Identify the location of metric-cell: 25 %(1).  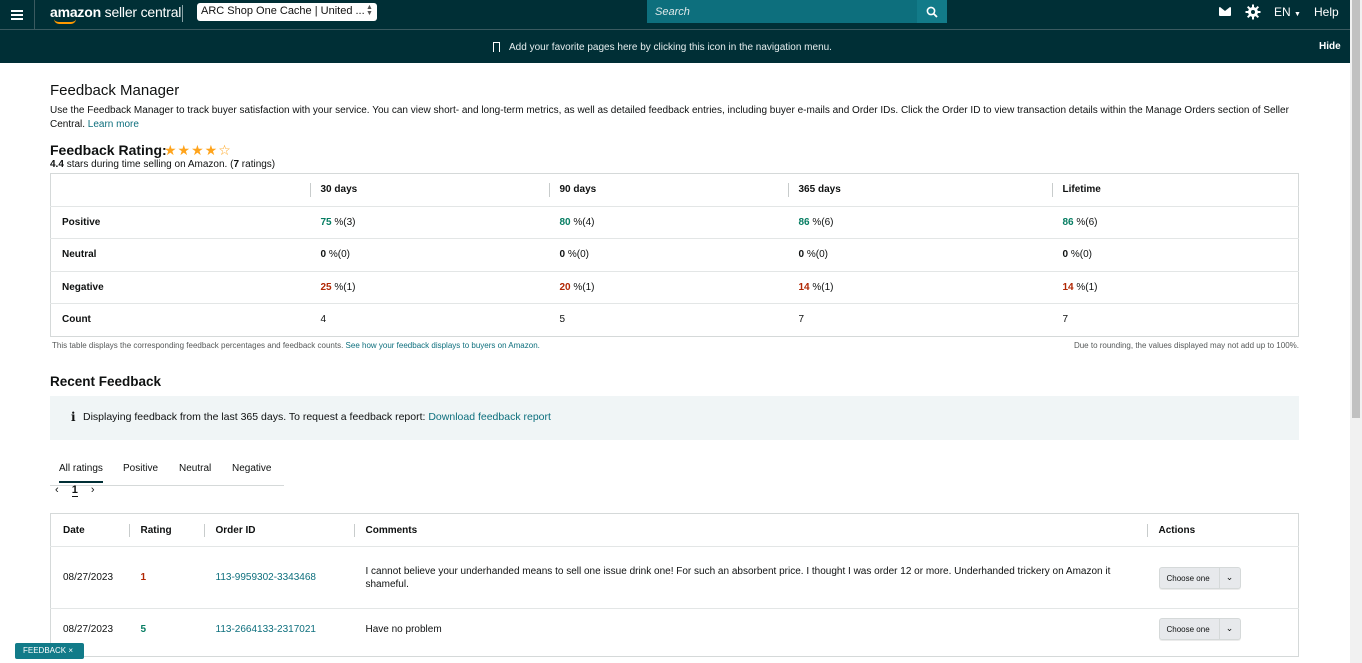
(429, 287).